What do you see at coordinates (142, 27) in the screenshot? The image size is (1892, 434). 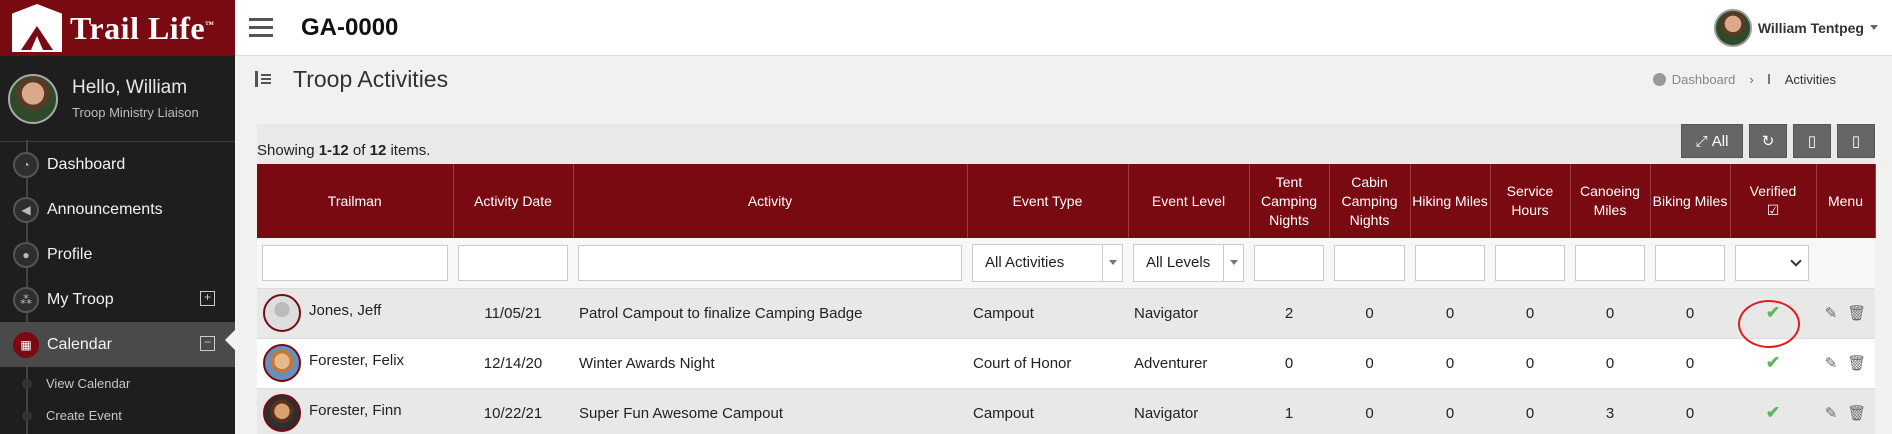 I see `brand-name: Trail Life™` at bounding box center [142, 27].